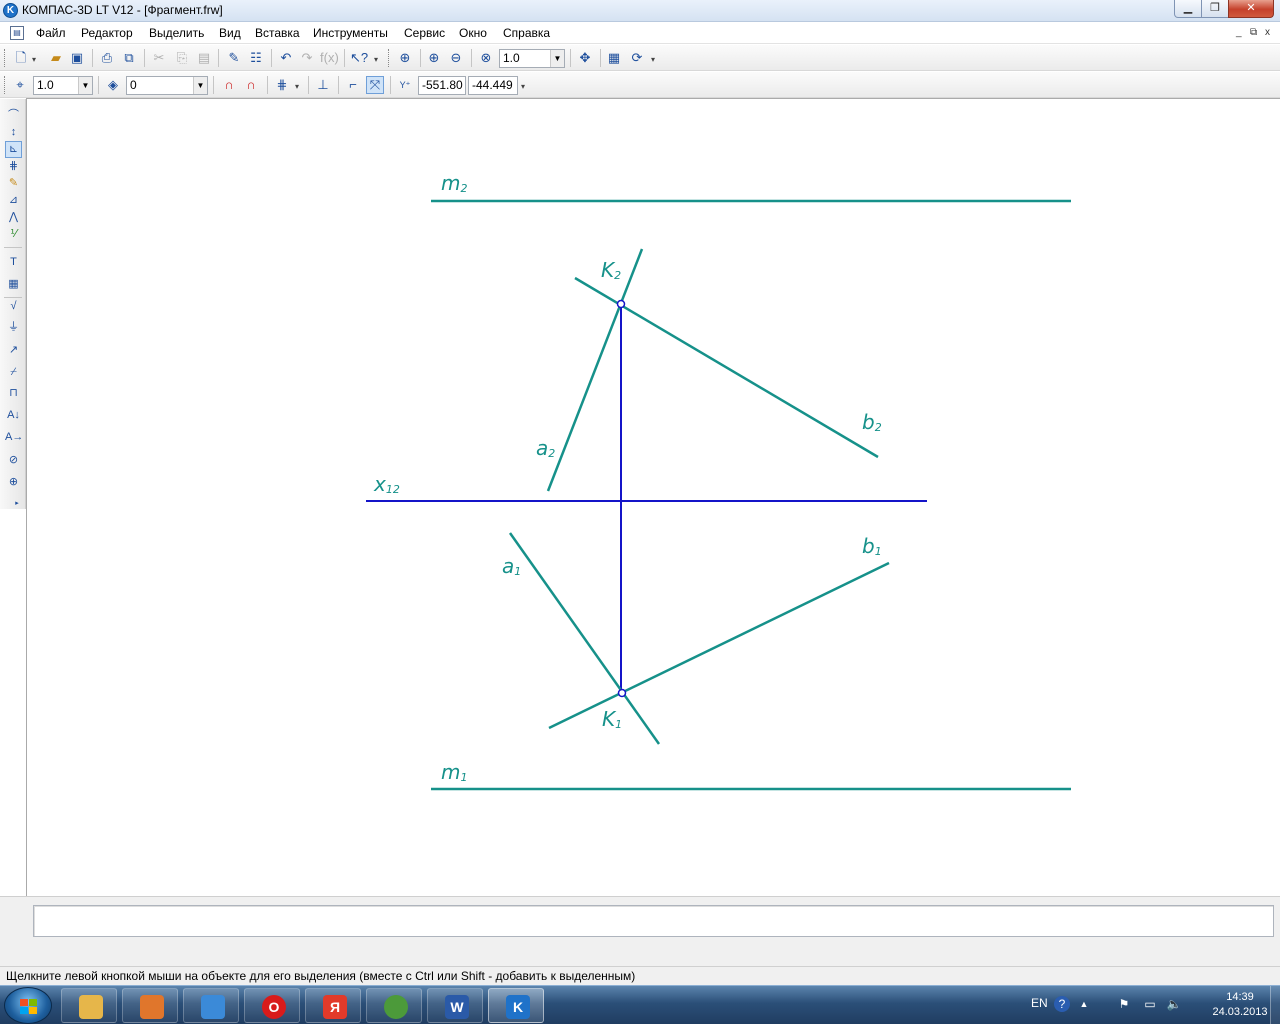 Image resolution: width=1280 pixels, height=1025 pixels. What do you see at coordinates (516, 1005) in the screenshot?
I see `taskbar-kompas-button: K` at bounding box center [516, 1005].